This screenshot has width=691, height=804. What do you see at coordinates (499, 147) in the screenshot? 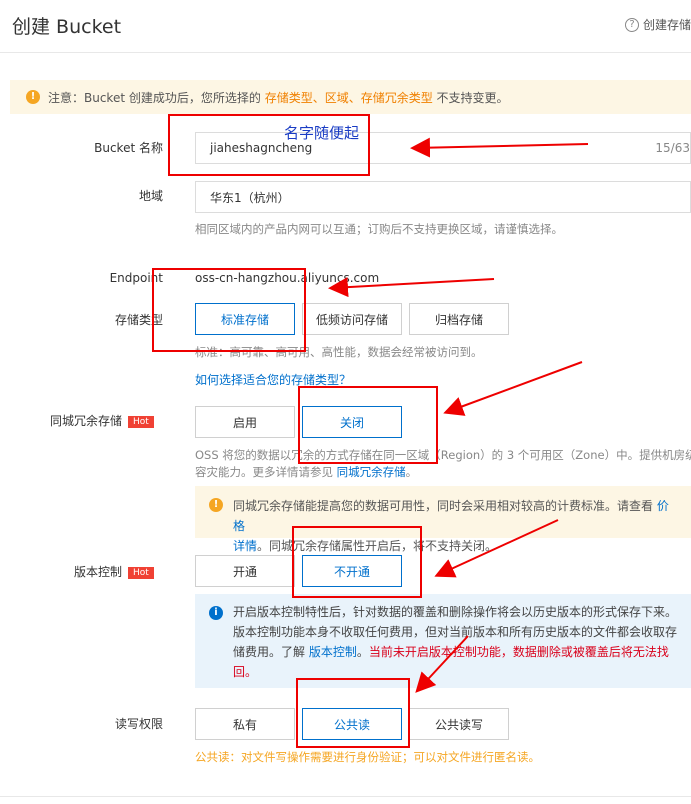
I see `arrow-name` at bounding box center [499, 147].